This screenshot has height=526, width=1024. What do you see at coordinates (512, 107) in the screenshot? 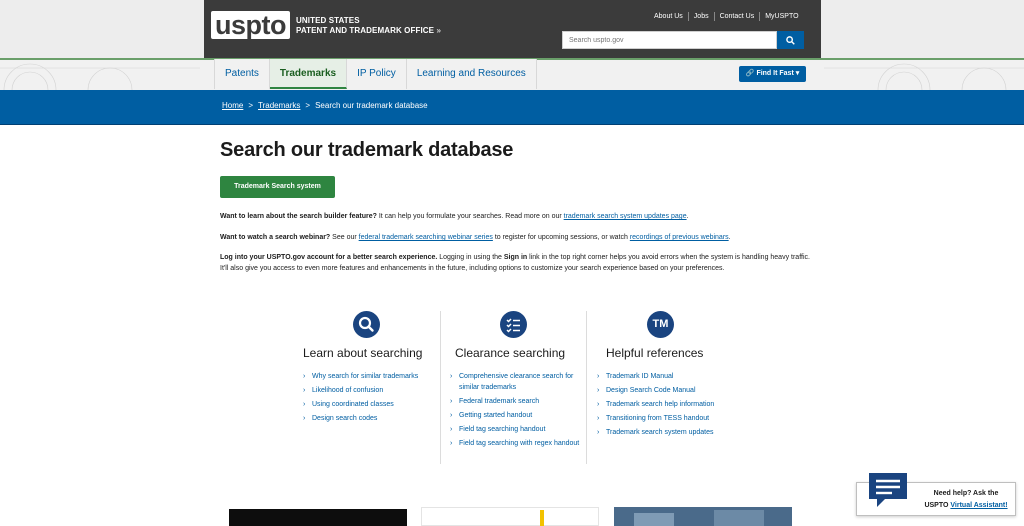
I see `breadcrumb-band` at bounding box center [512, 107].